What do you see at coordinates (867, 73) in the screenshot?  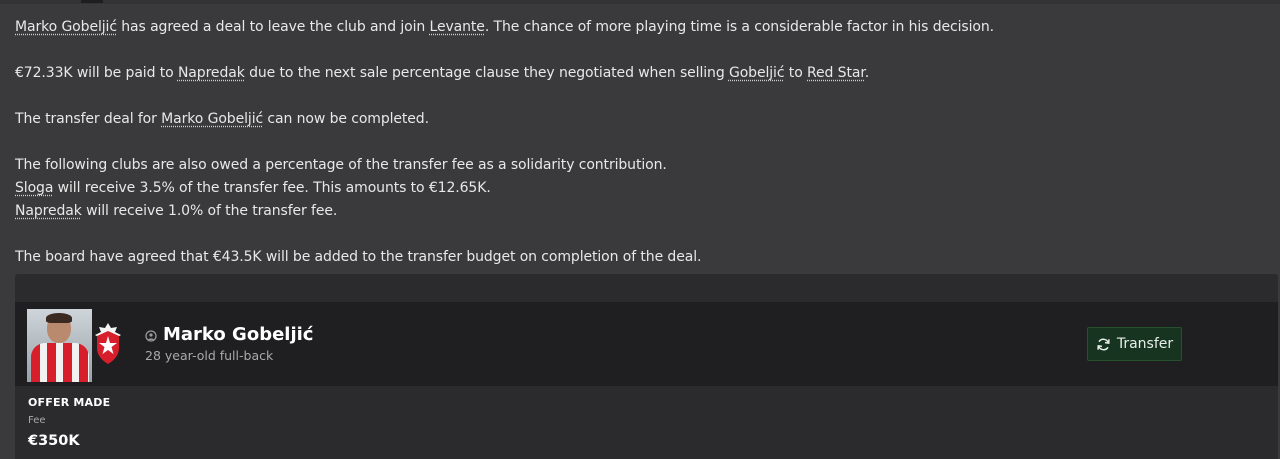 I see `message-text: .` at bounding box center [867, 73].